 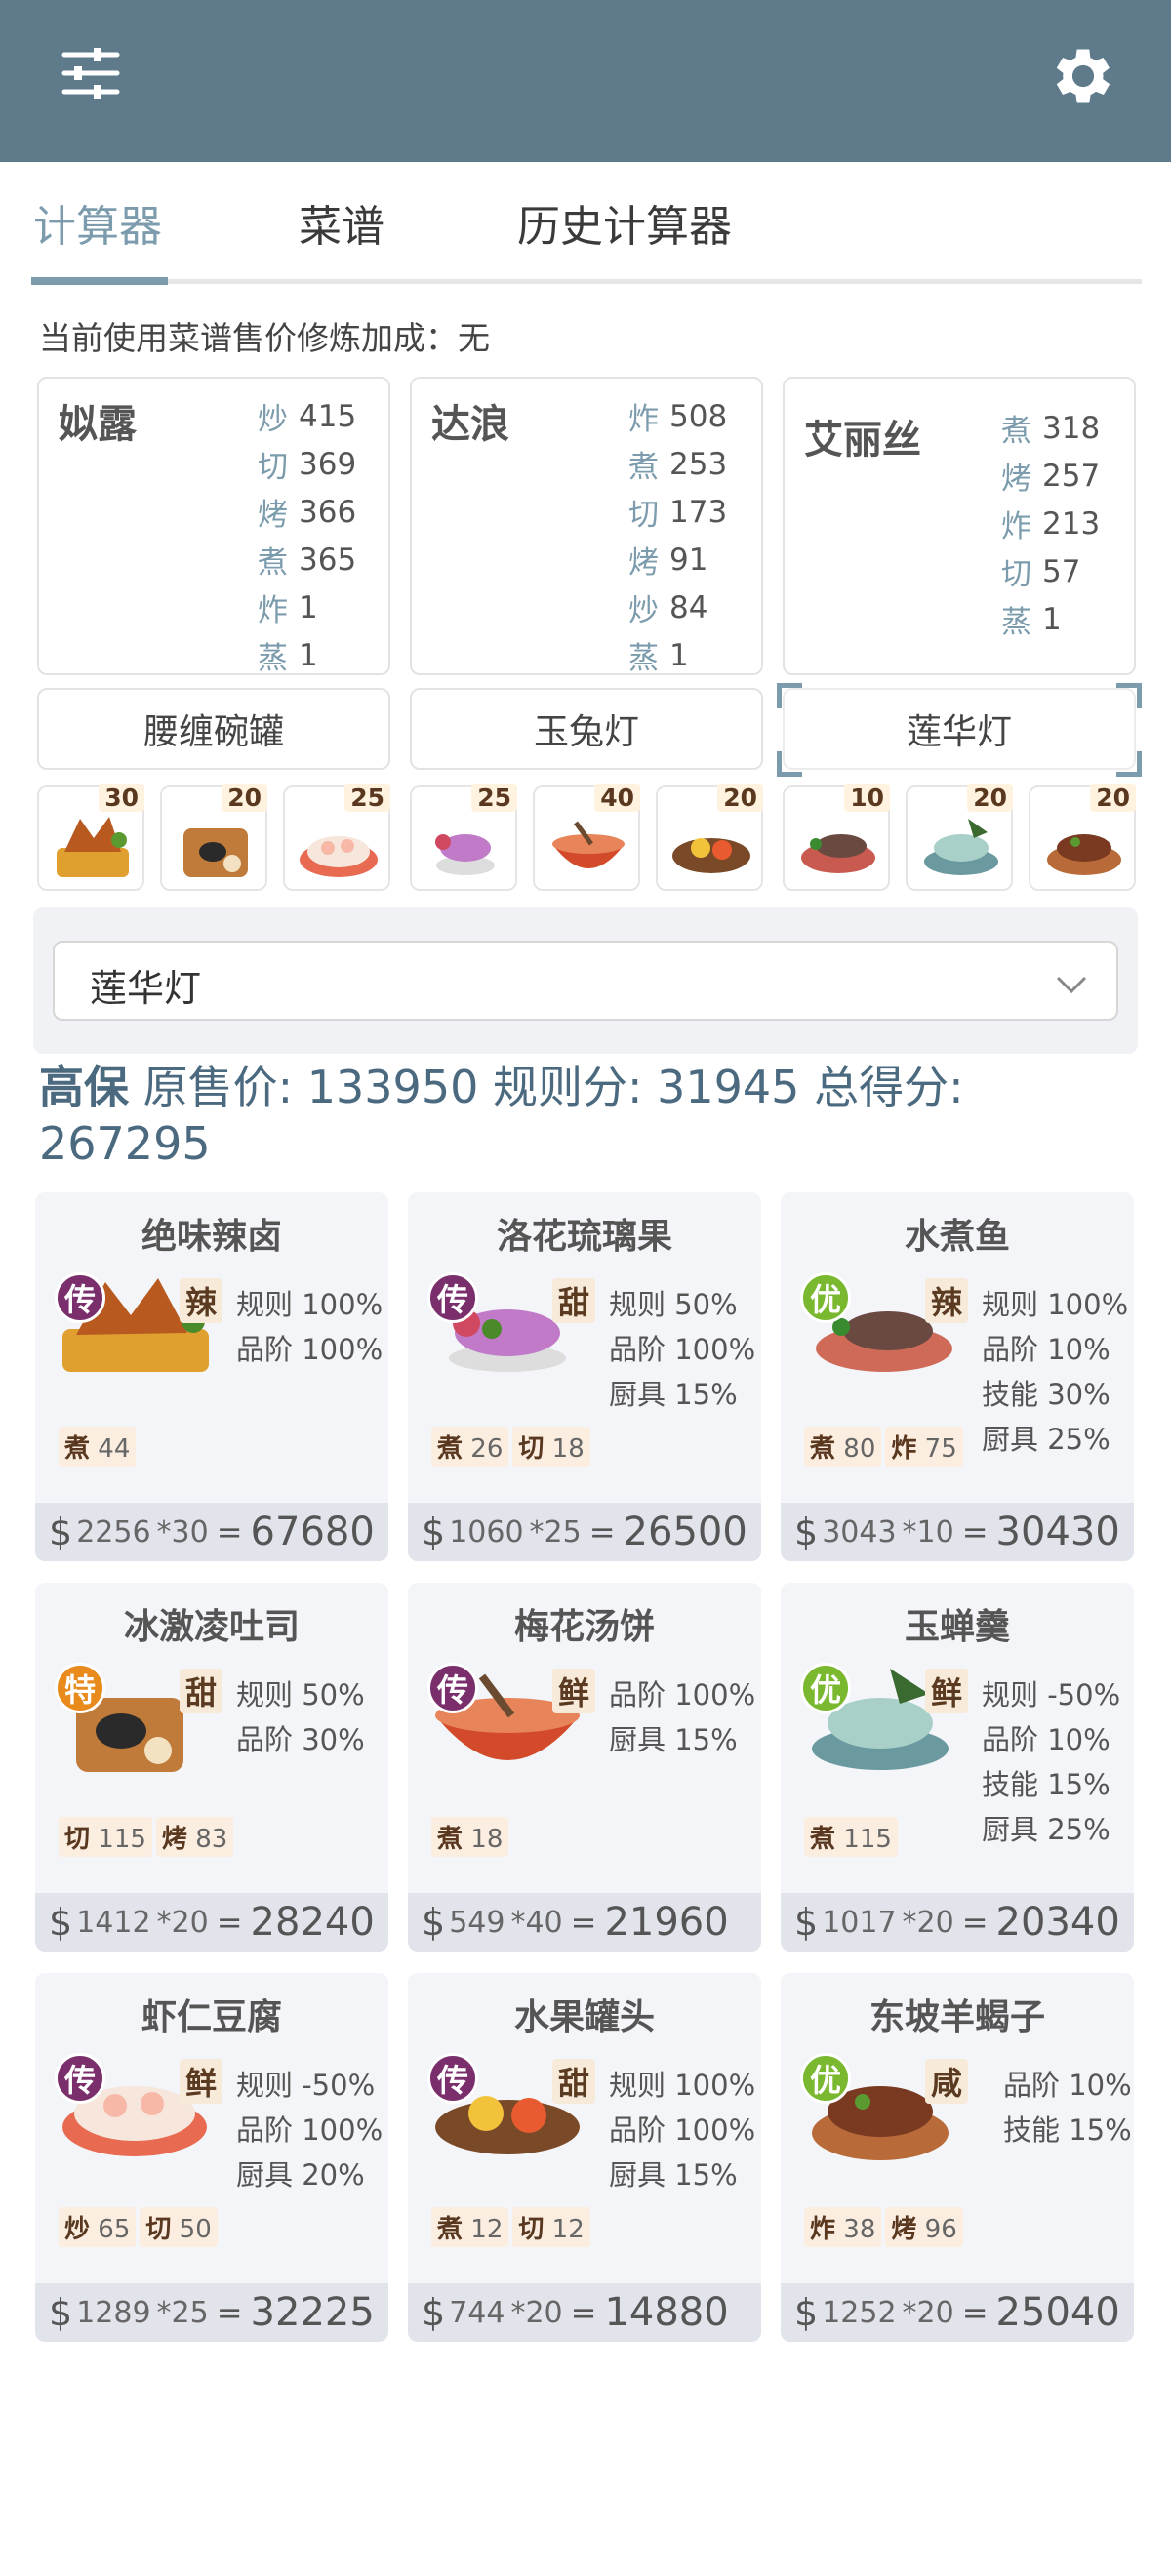 What do you see at coordinates (585, 981) in the screenshot?
I see `equipment-select: 莲华灯` at bounding box center [585, 981].